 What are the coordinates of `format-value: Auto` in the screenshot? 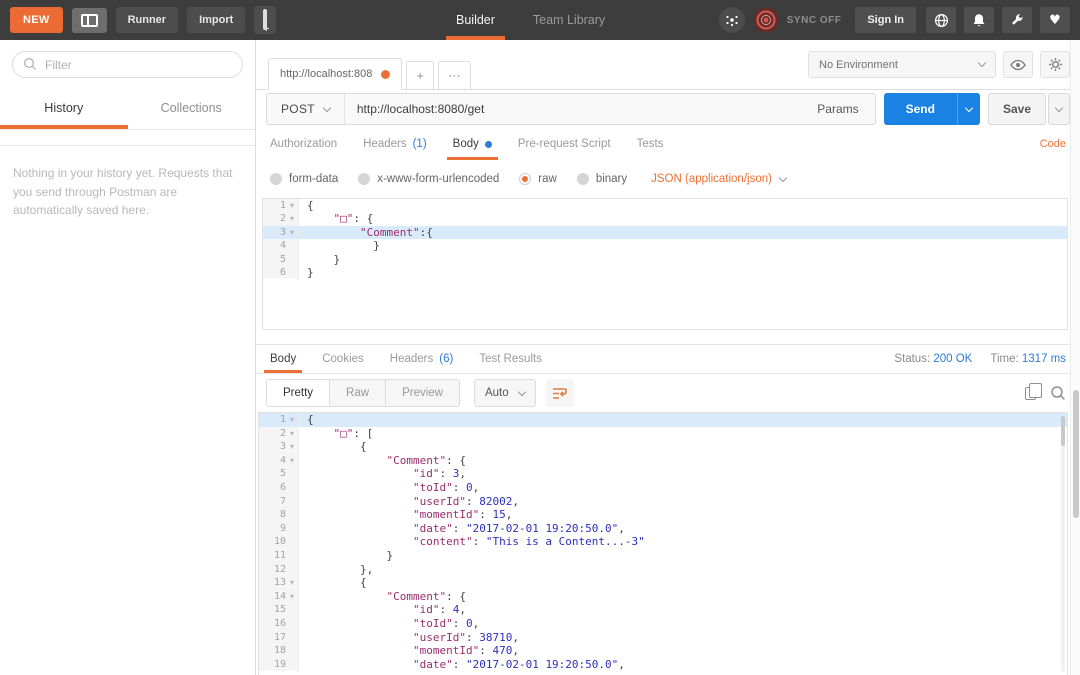 It's located at (496, 393).